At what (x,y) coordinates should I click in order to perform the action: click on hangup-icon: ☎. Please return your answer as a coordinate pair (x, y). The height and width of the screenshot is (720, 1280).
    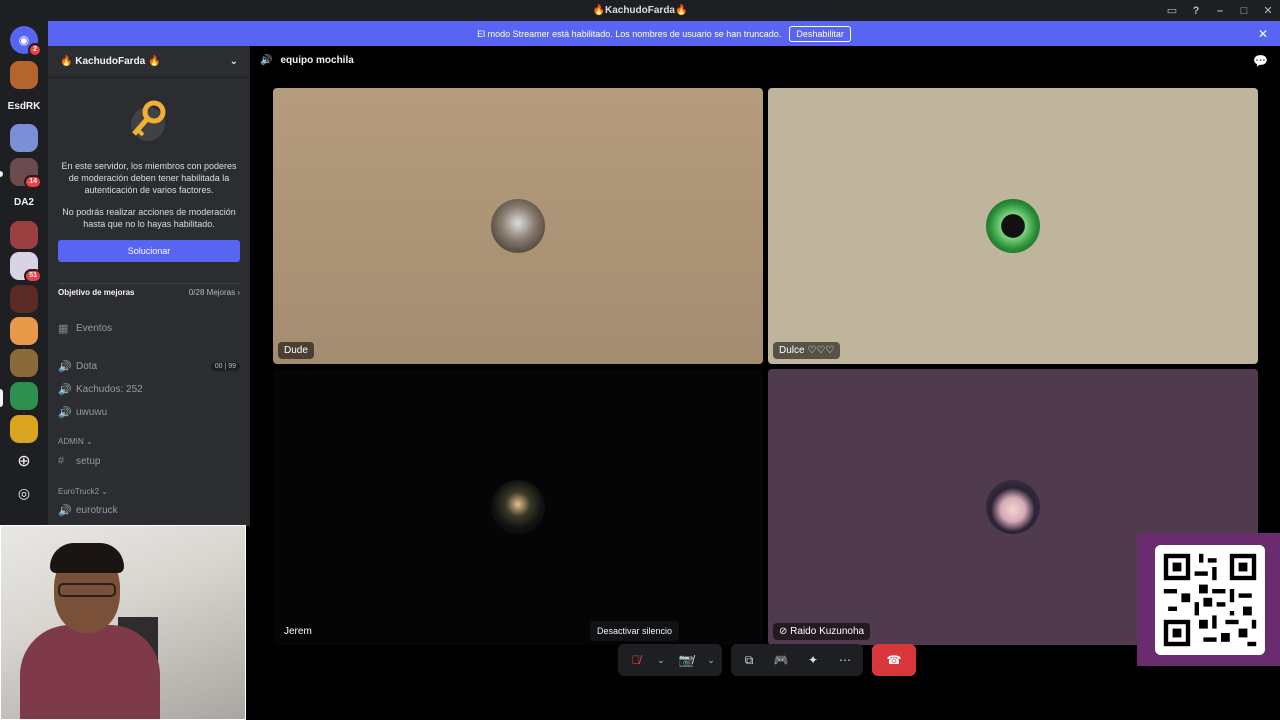
    Looking at the image, I should click on (894, 660).